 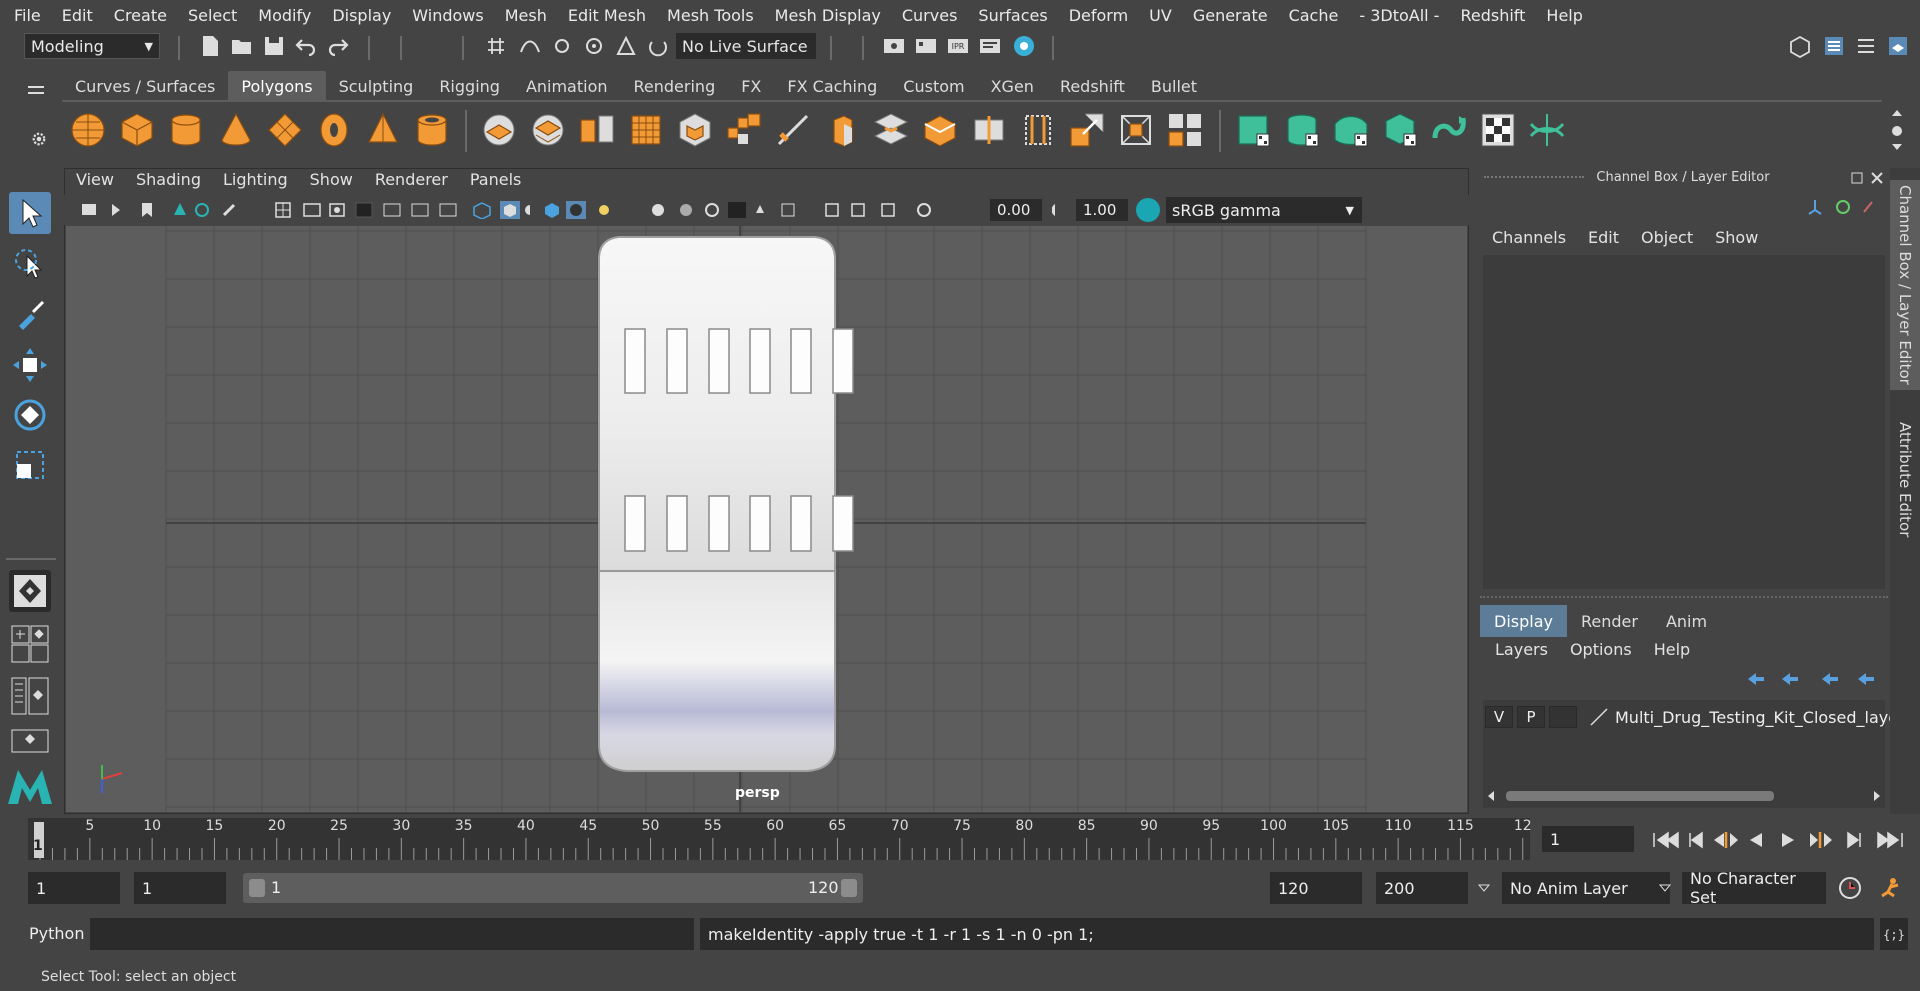 I want to click on channel-box-toggle-icon, so click(x=1834, y=46).